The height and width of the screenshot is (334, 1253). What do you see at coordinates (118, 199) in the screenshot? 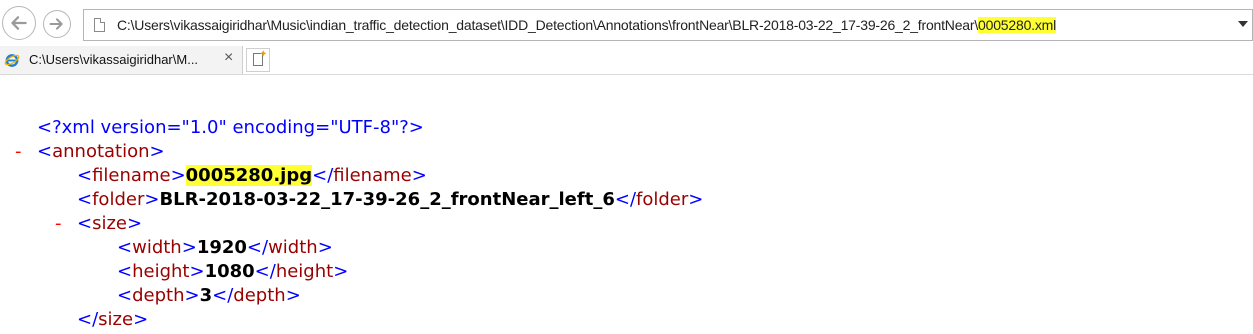
I see `tag-folder-open: folder` at bounding box center [118, 199].